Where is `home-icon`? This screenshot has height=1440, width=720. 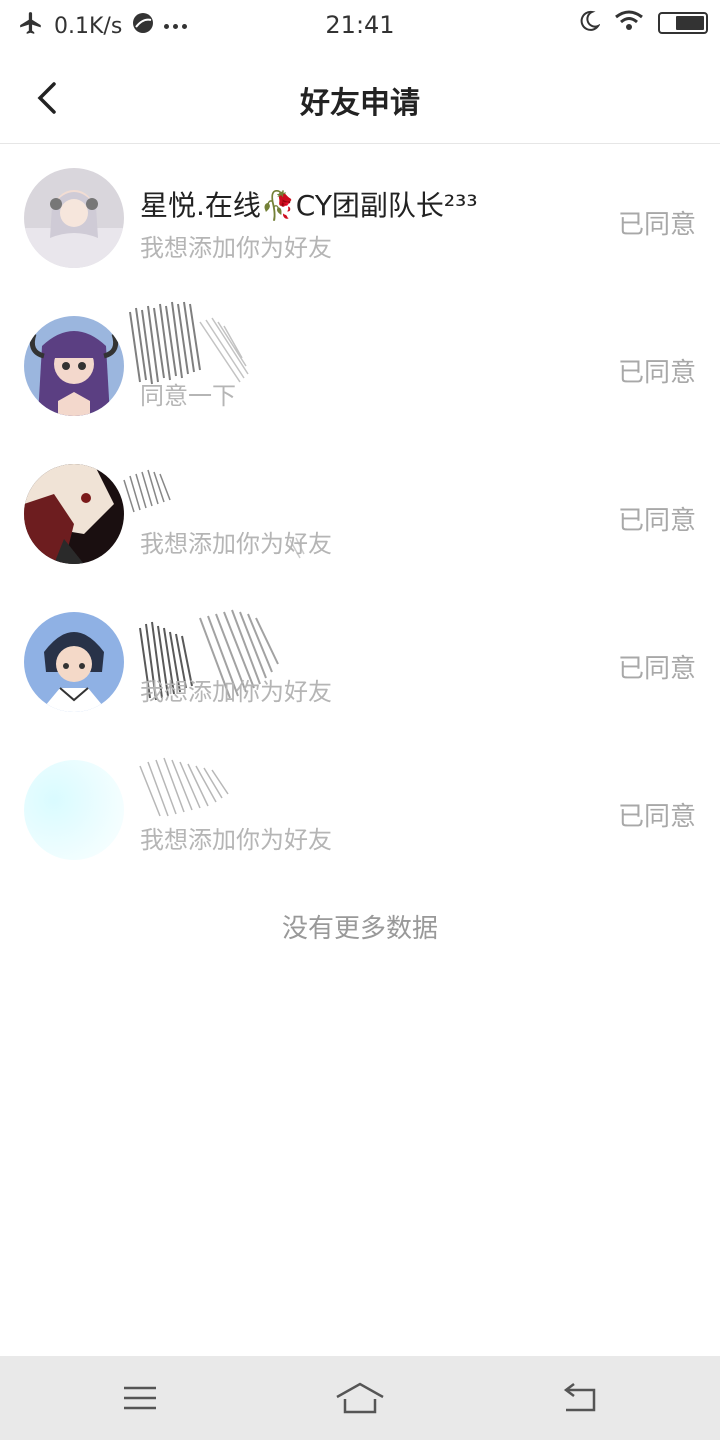 home-icon is located at coordinates (360, 1398).